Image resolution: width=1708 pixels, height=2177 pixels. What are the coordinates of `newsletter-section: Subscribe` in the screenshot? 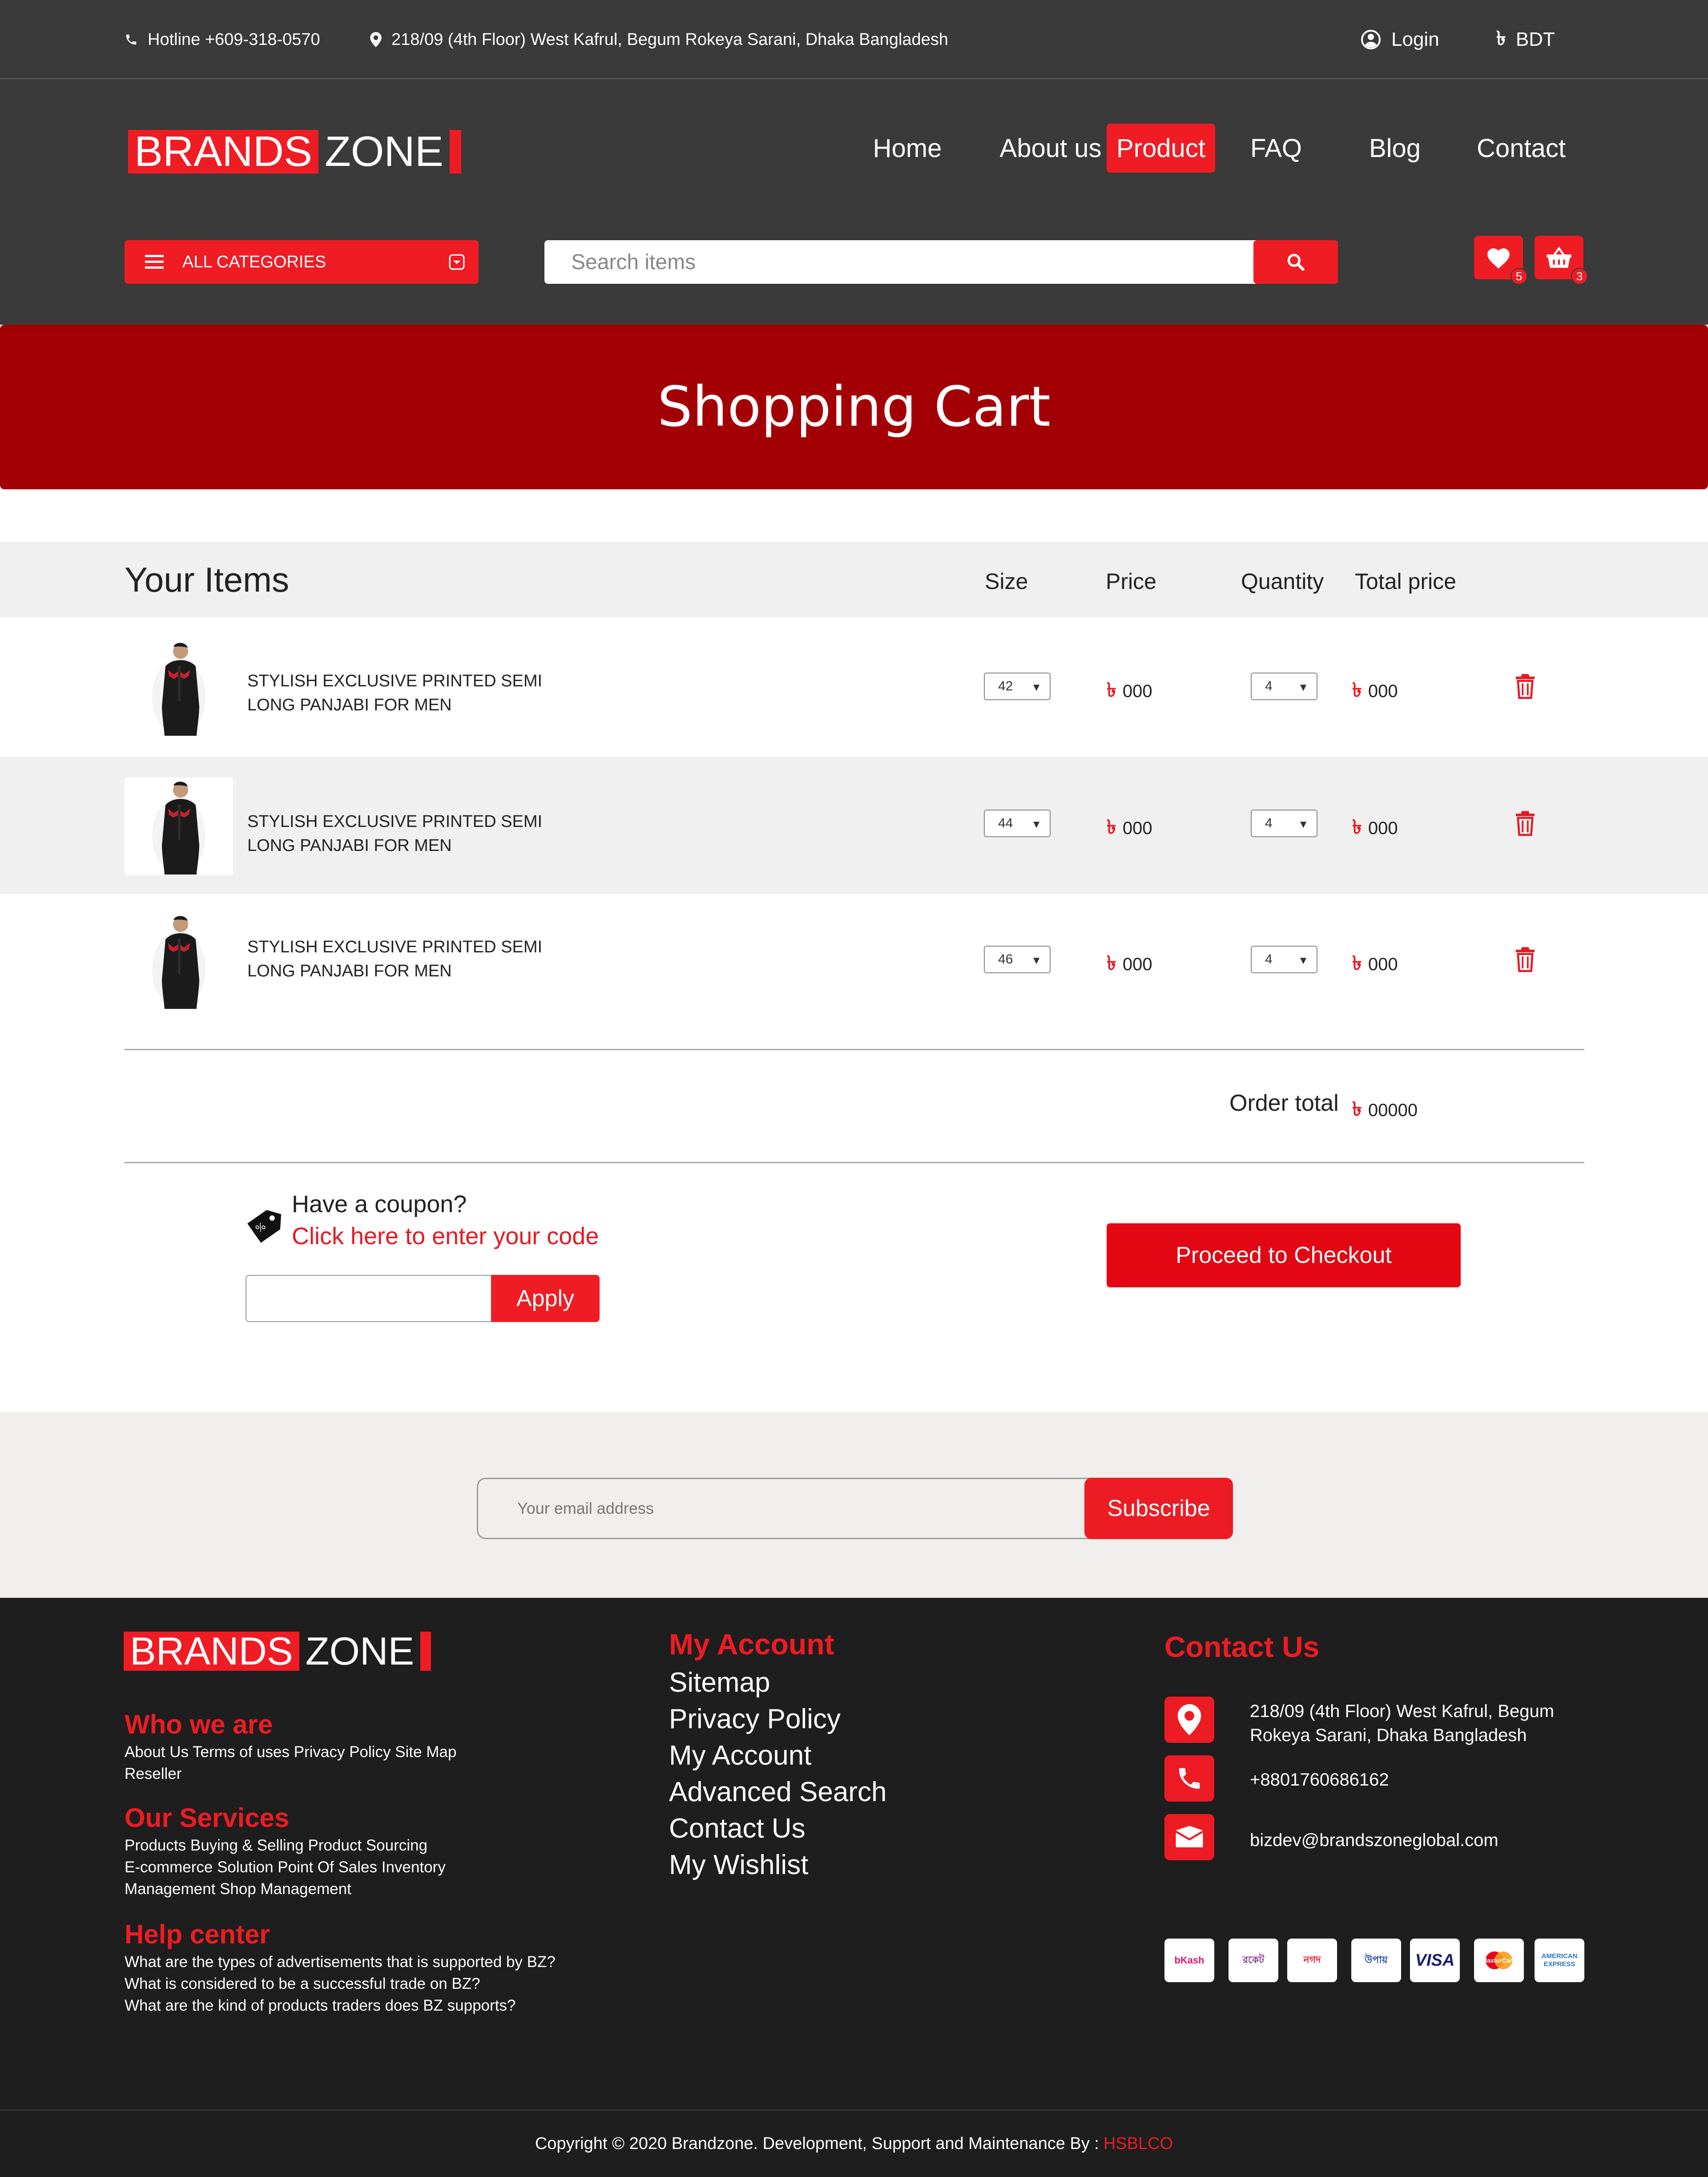 It's located at (854, 1505).